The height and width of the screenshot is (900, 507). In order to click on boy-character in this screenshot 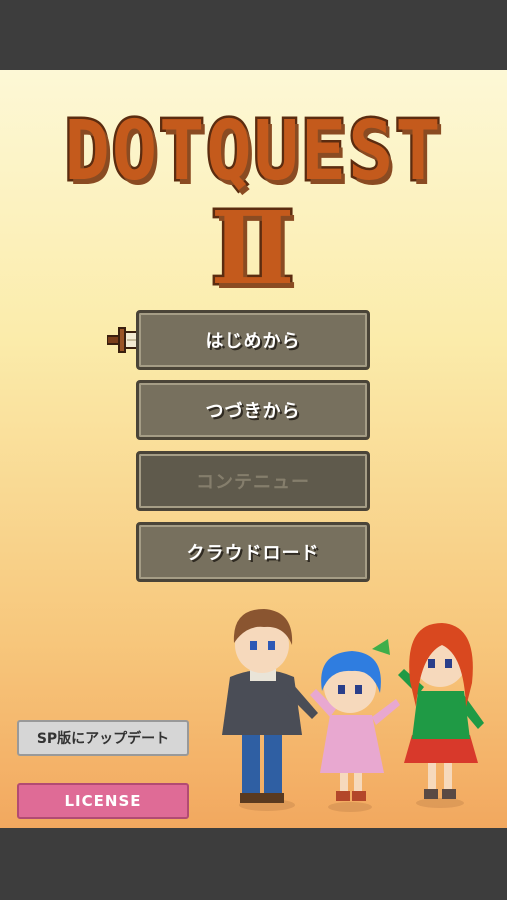, I will do `click(270, 710)`.